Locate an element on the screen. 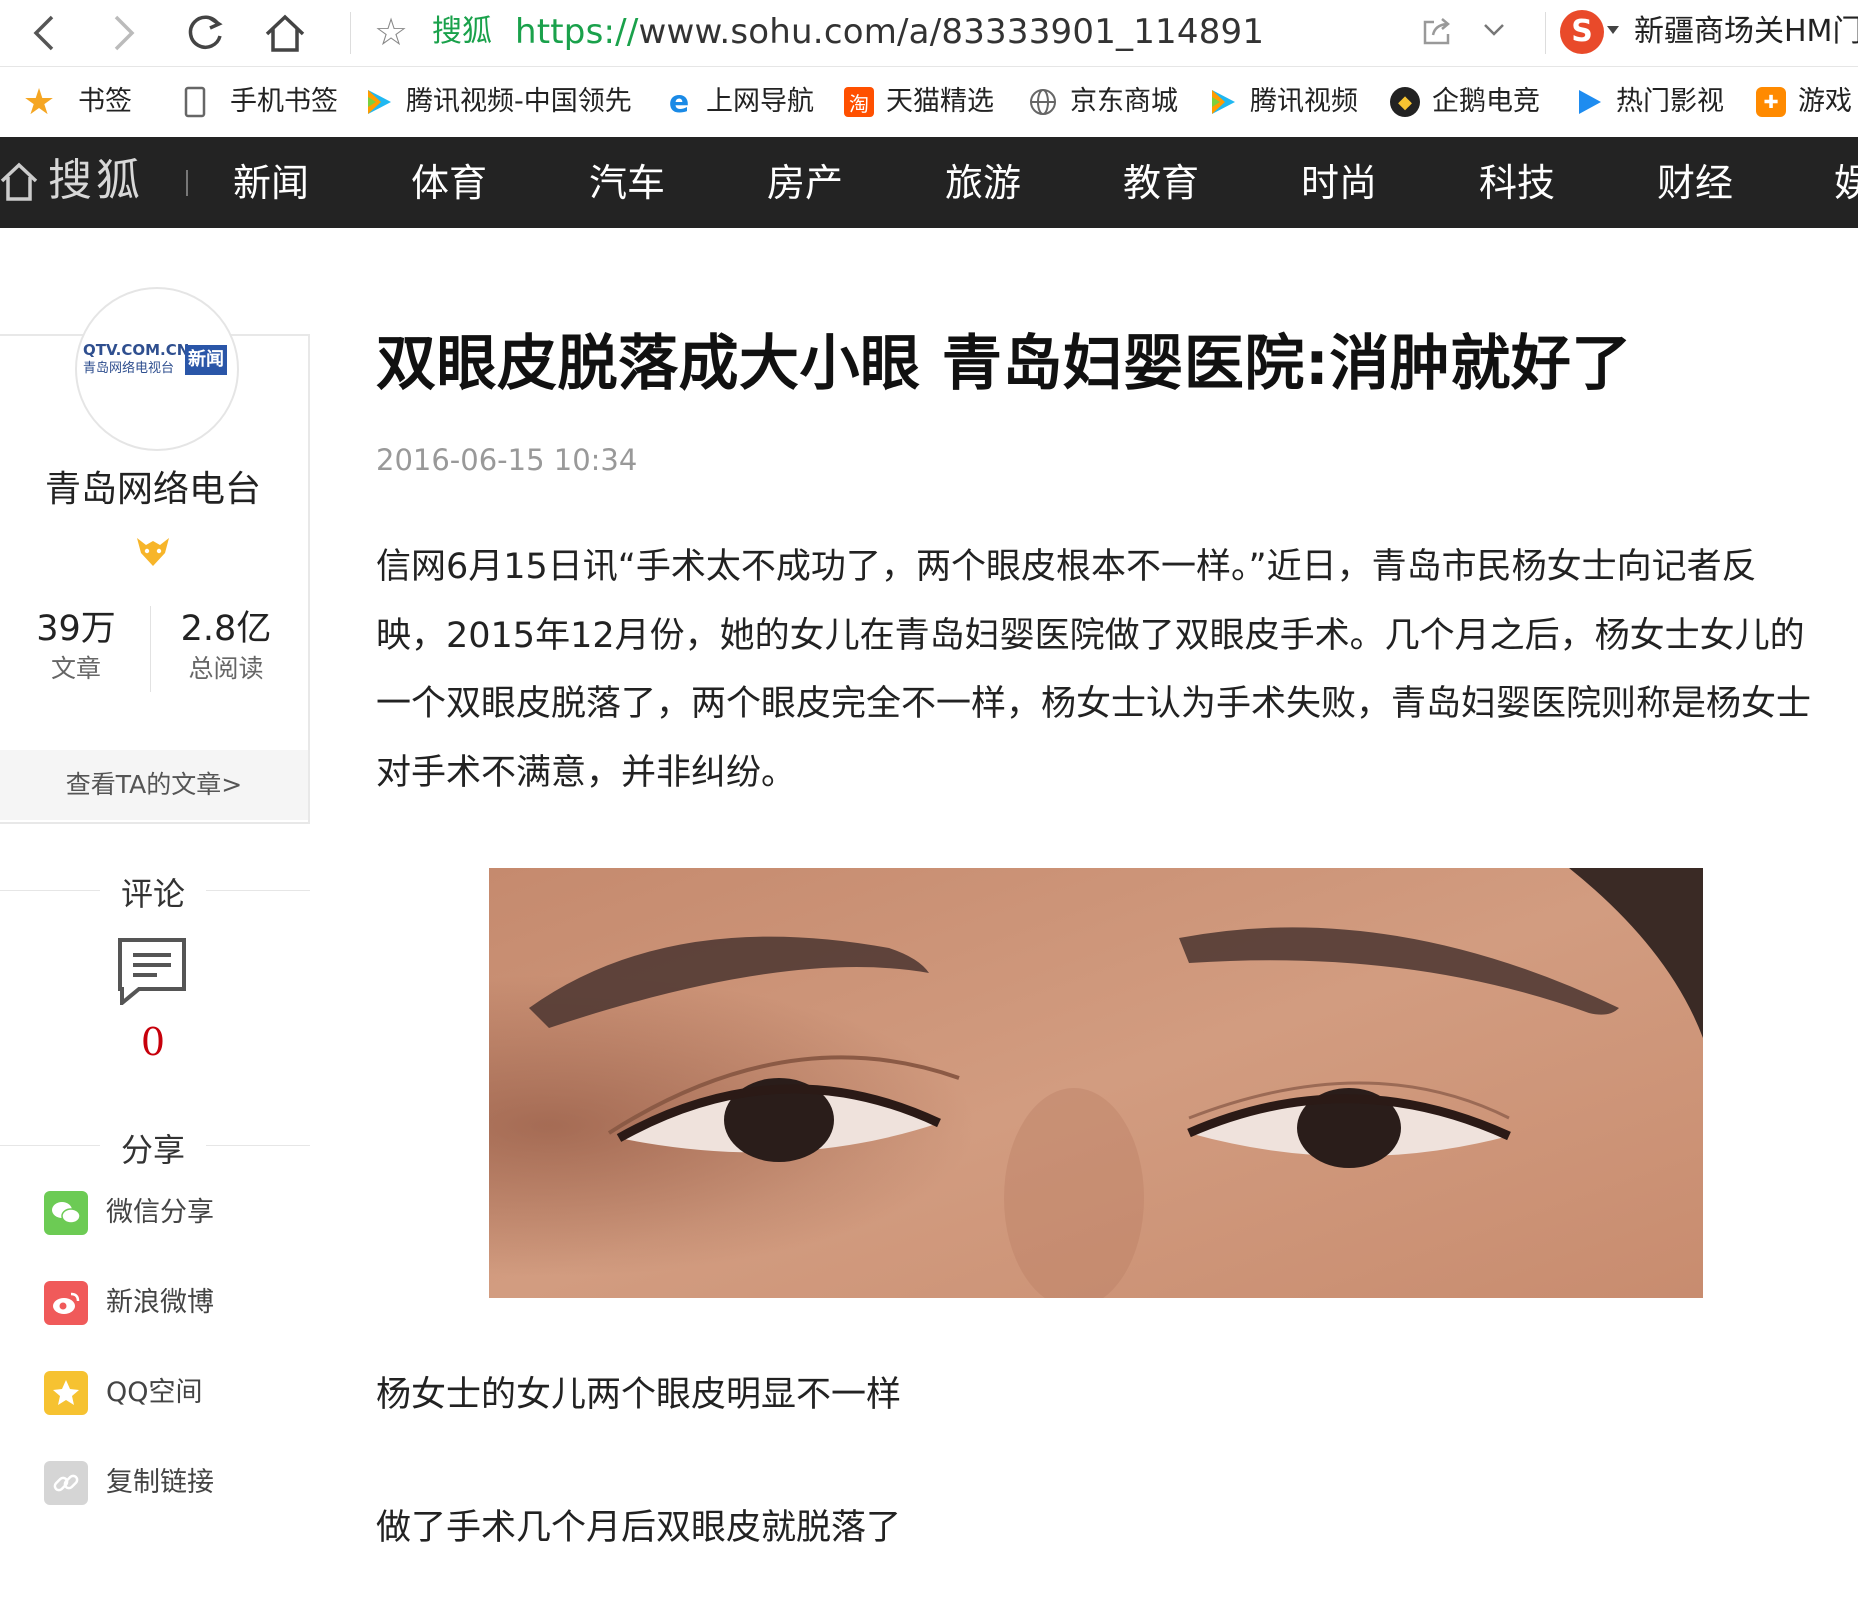  bookmark-label: 天猫精选 is located at coordinates (940, 101).